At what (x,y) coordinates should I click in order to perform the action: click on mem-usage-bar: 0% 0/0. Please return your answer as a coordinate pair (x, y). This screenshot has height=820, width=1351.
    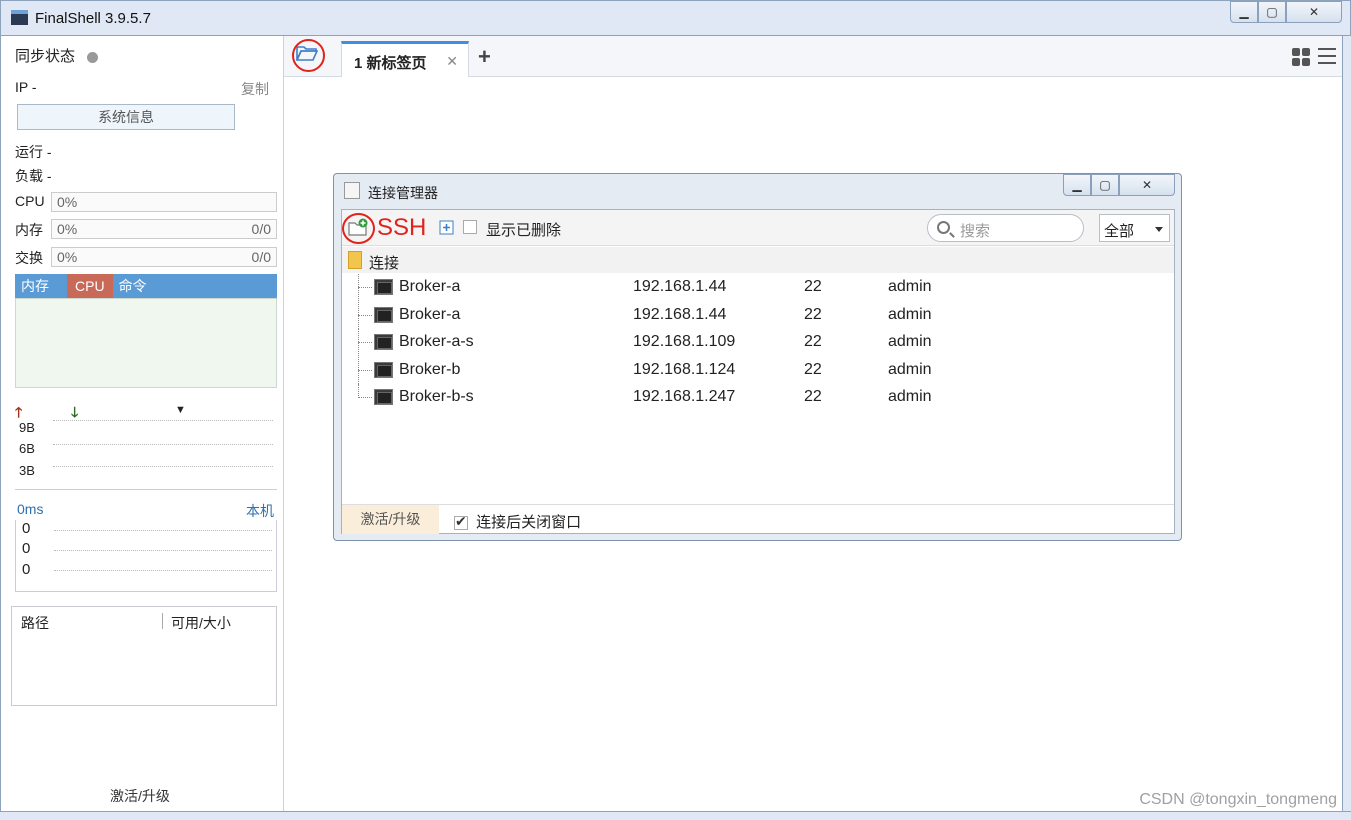
    Looking at the image, I should click on (164, 229).